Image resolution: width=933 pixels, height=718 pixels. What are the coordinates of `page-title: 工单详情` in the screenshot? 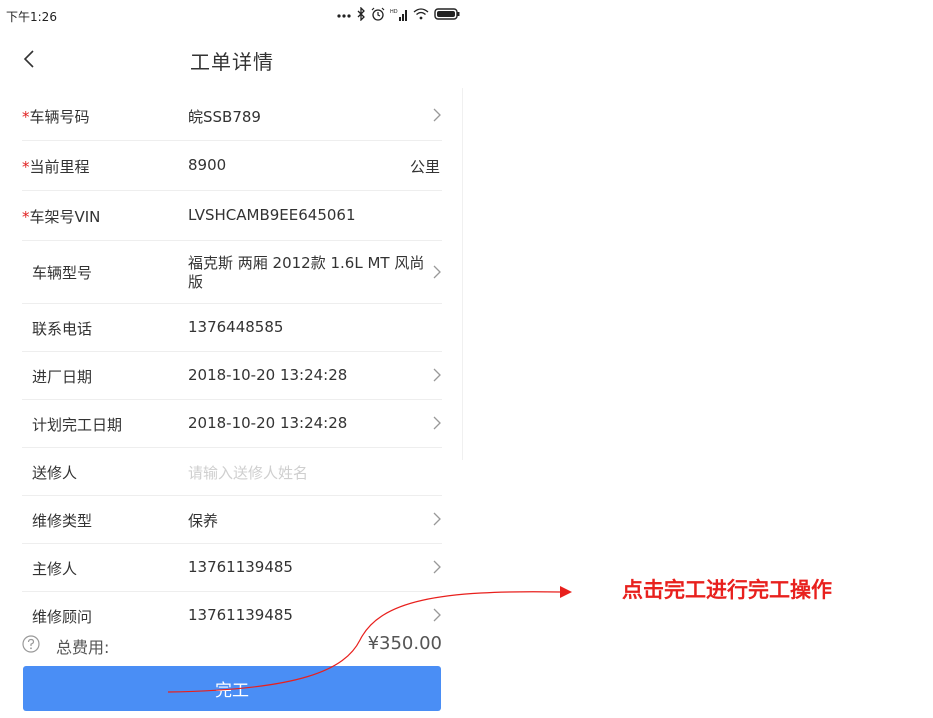 It's located at (232, 62).